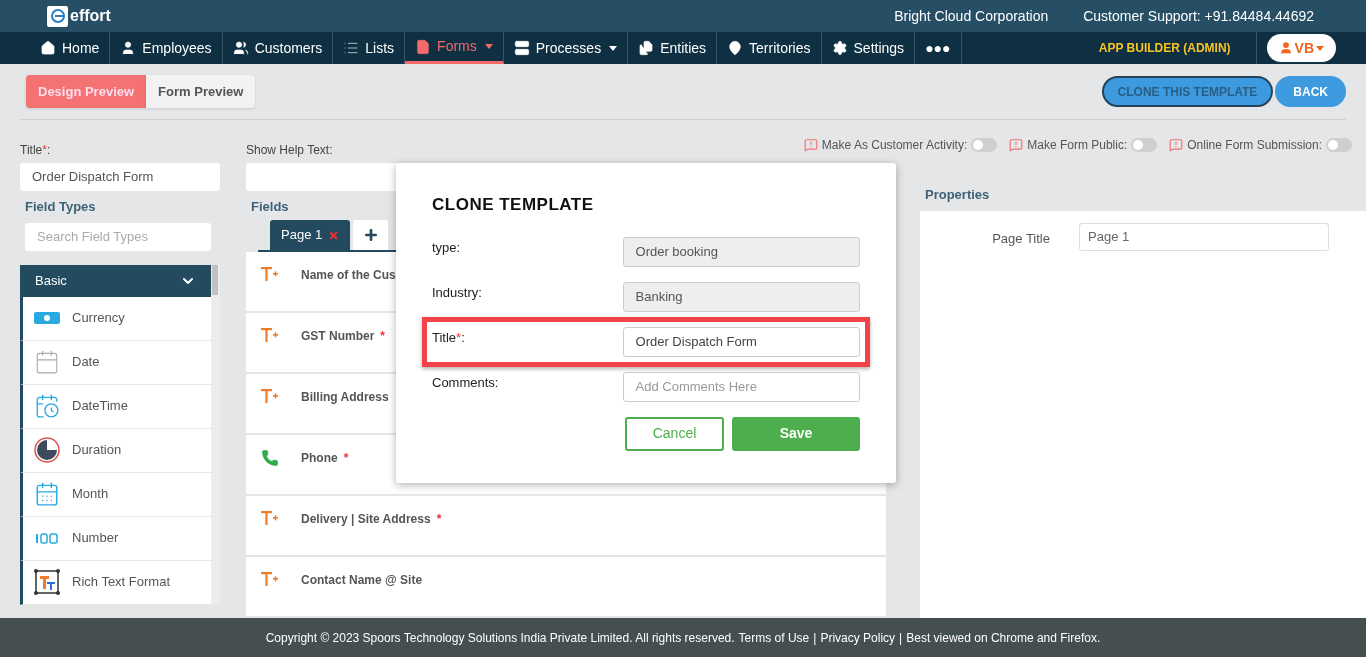 This screenshot has width=1366, height=657. Describe the element at coordinates (466, 382) in the screenshot. I see `dialog-field-label: Comments:` at that location.